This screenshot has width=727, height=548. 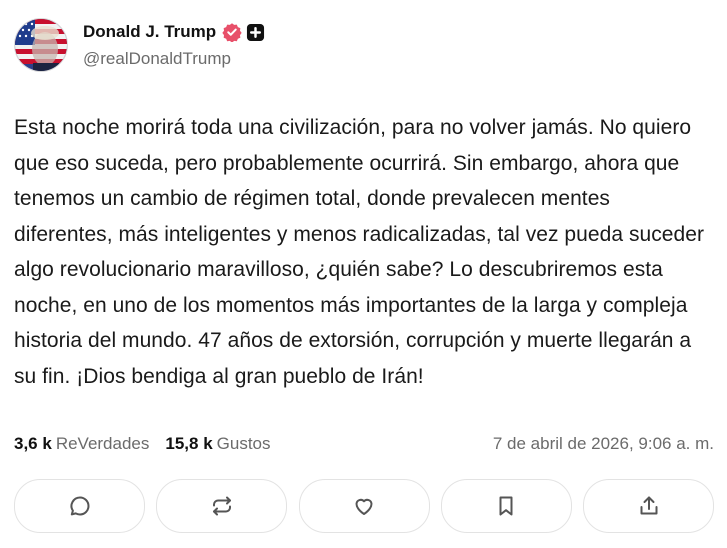 I want to click on bookmark-button, so click(x=506, y=506).